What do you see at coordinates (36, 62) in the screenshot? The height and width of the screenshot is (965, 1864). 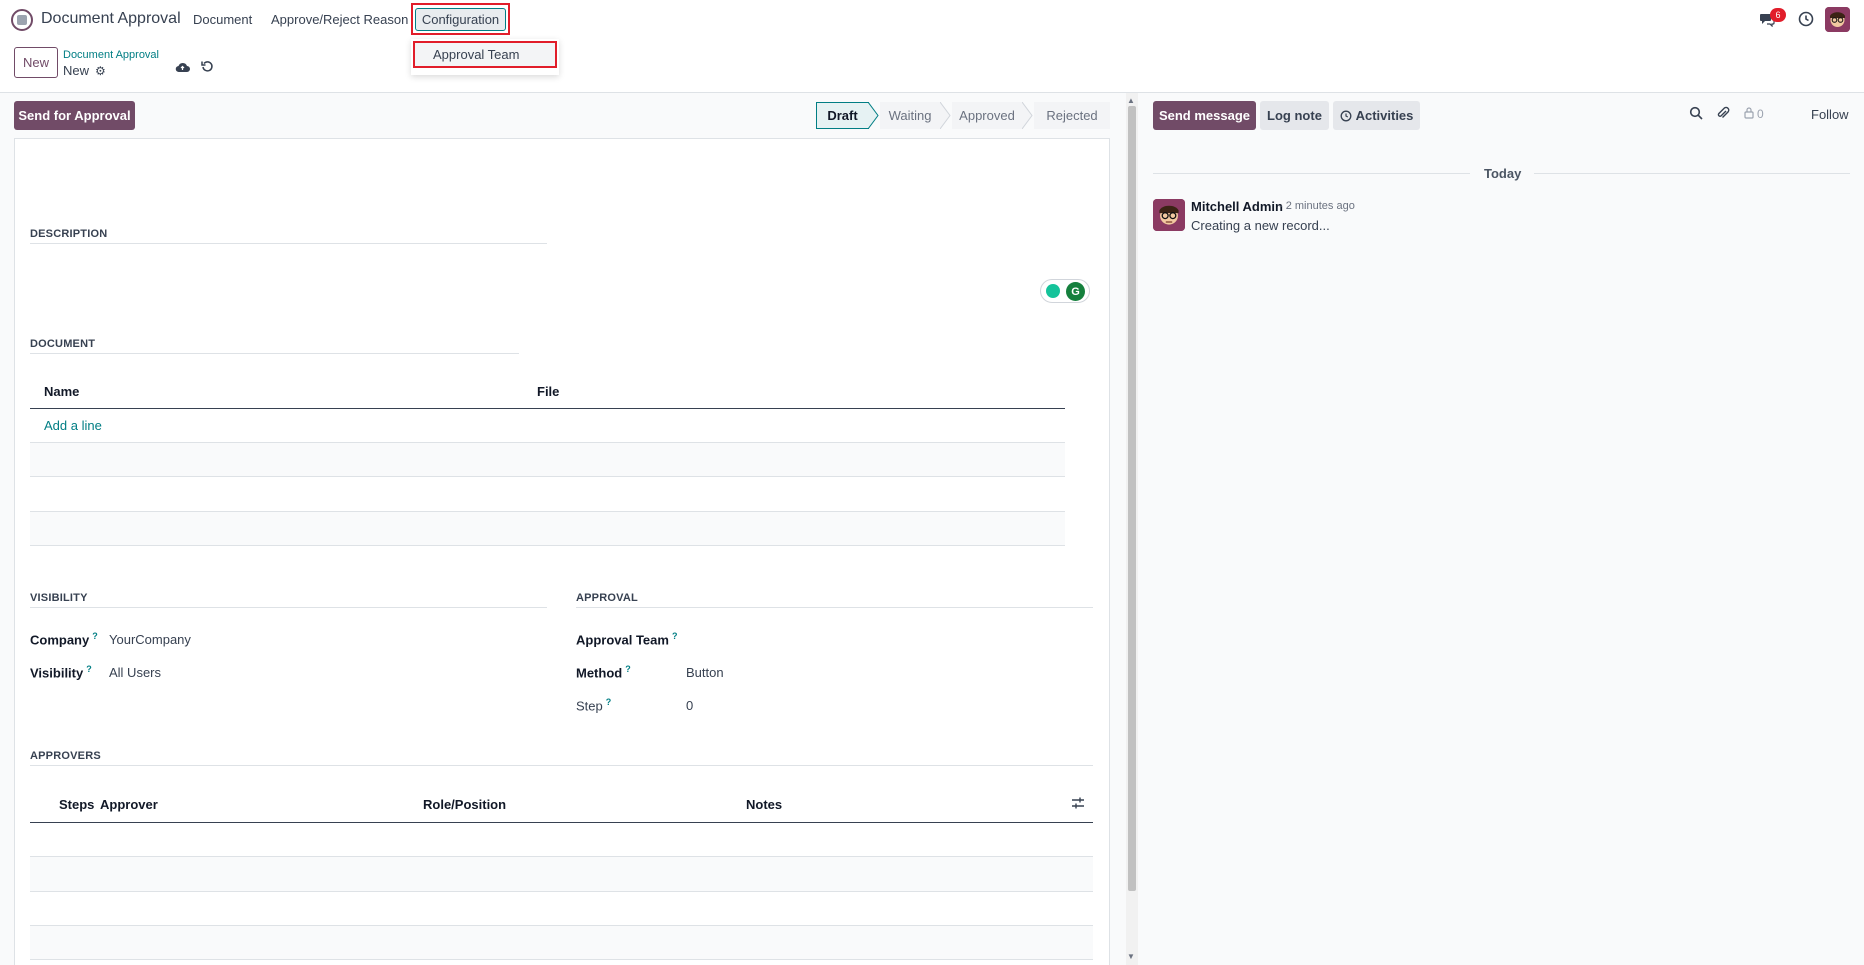 I see `new-button: New` at bounding box center [36, 62].